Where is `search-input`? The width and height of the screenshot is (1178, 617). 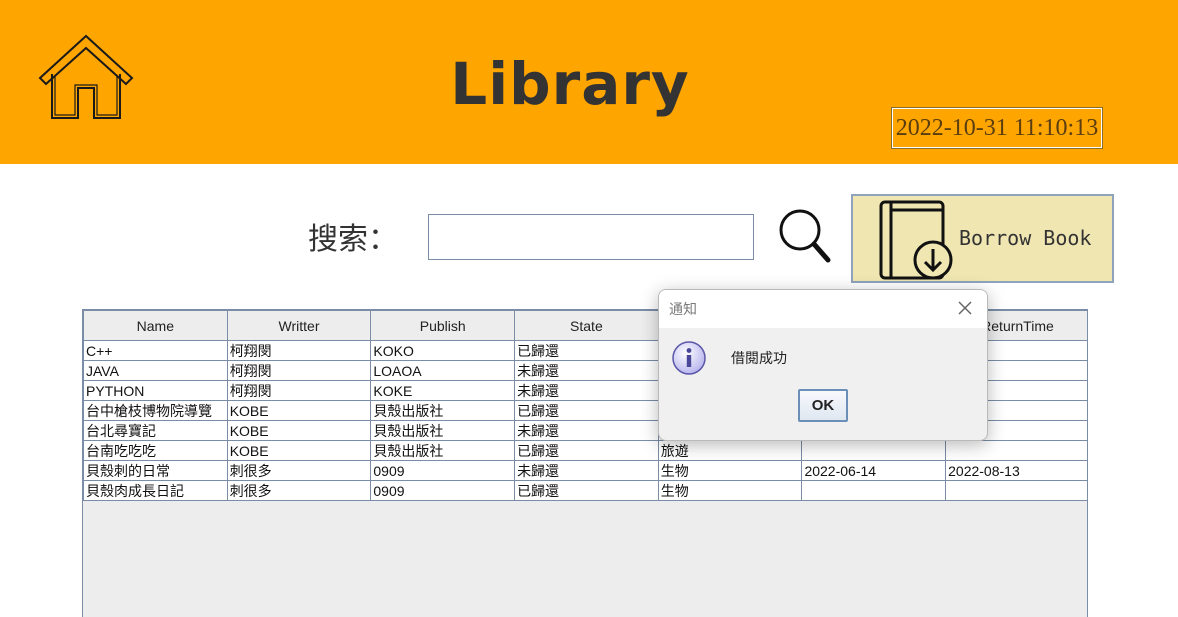
search-input is located at coordinates (591, 237).